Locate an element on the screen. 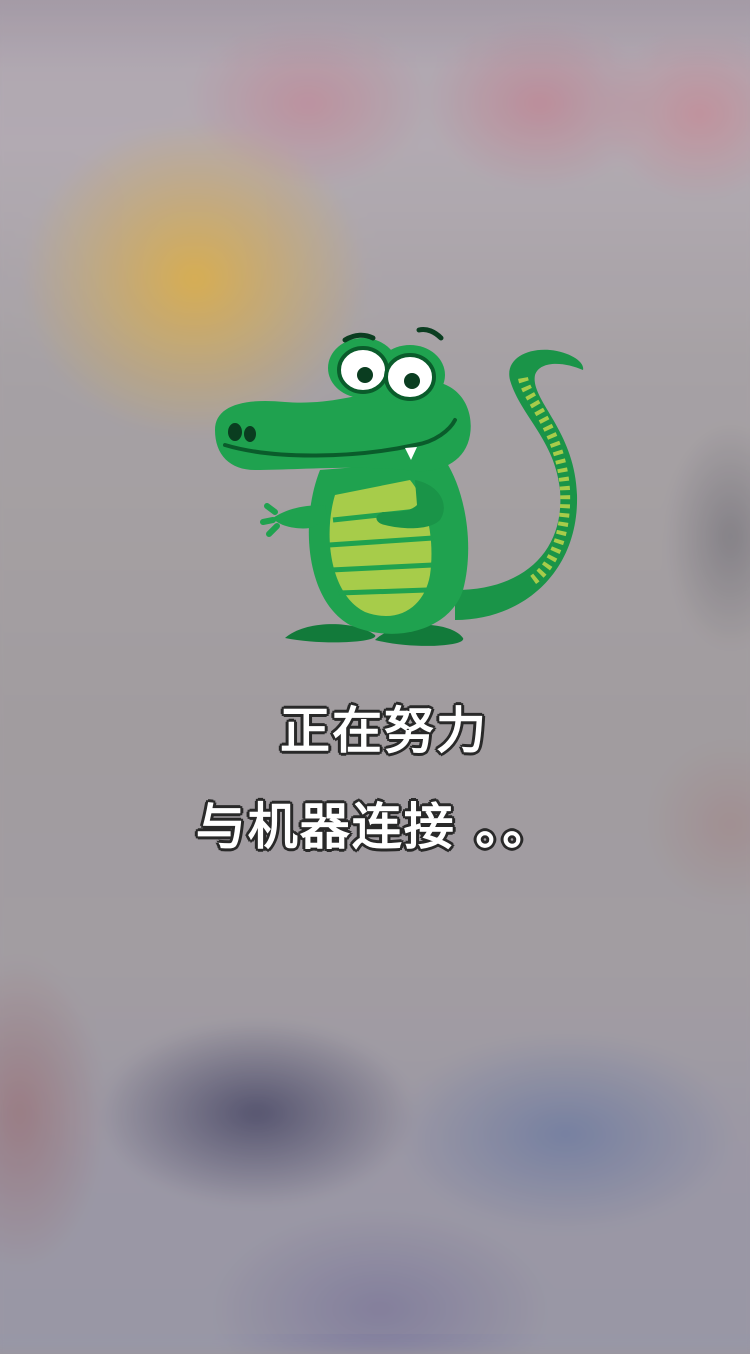  loading-message-line2: 与机器连接 。。 is located at coordinates (375, 827).